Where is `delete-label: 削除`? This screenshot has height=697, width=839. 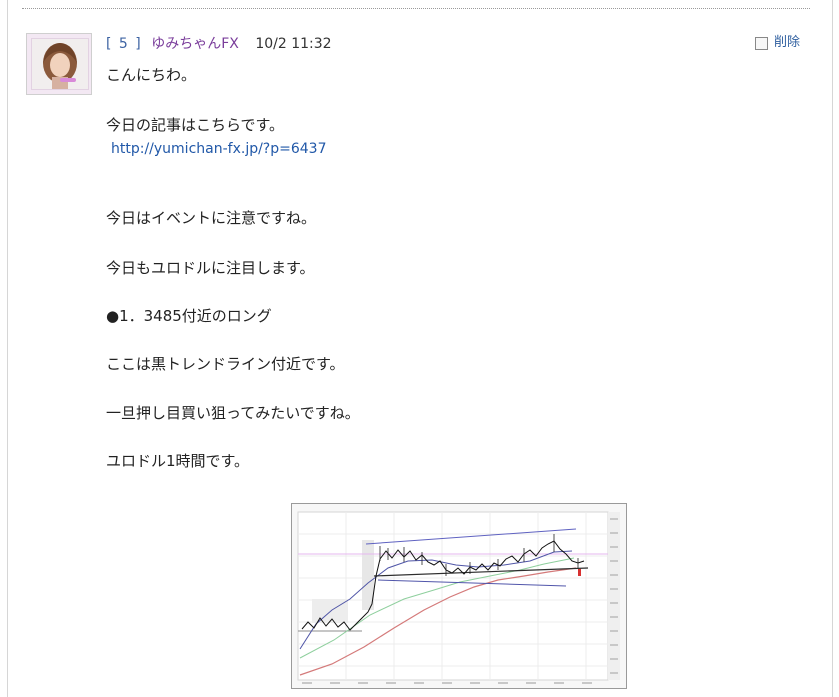
delete-label: 削除 is located at coordinates (787, 43).